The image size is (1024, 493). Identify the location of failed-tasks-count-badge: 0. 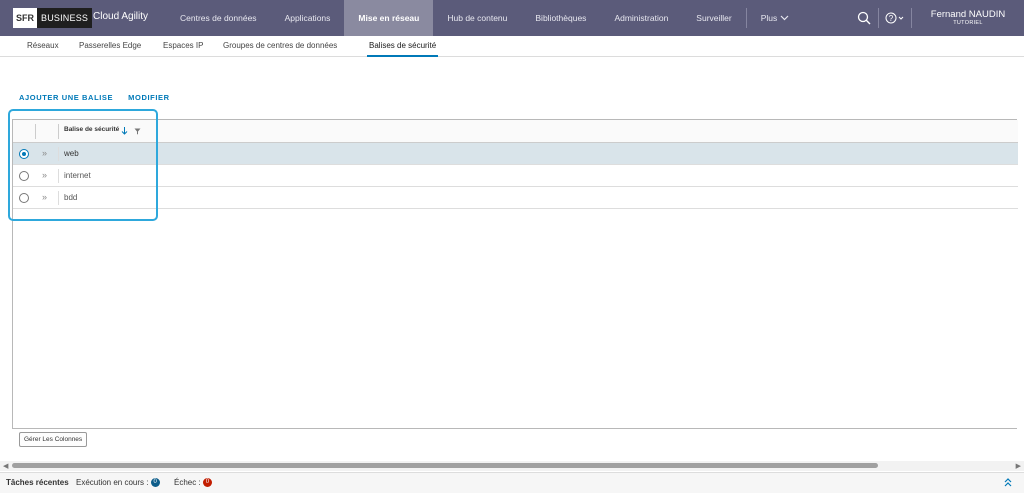
(207, 483).